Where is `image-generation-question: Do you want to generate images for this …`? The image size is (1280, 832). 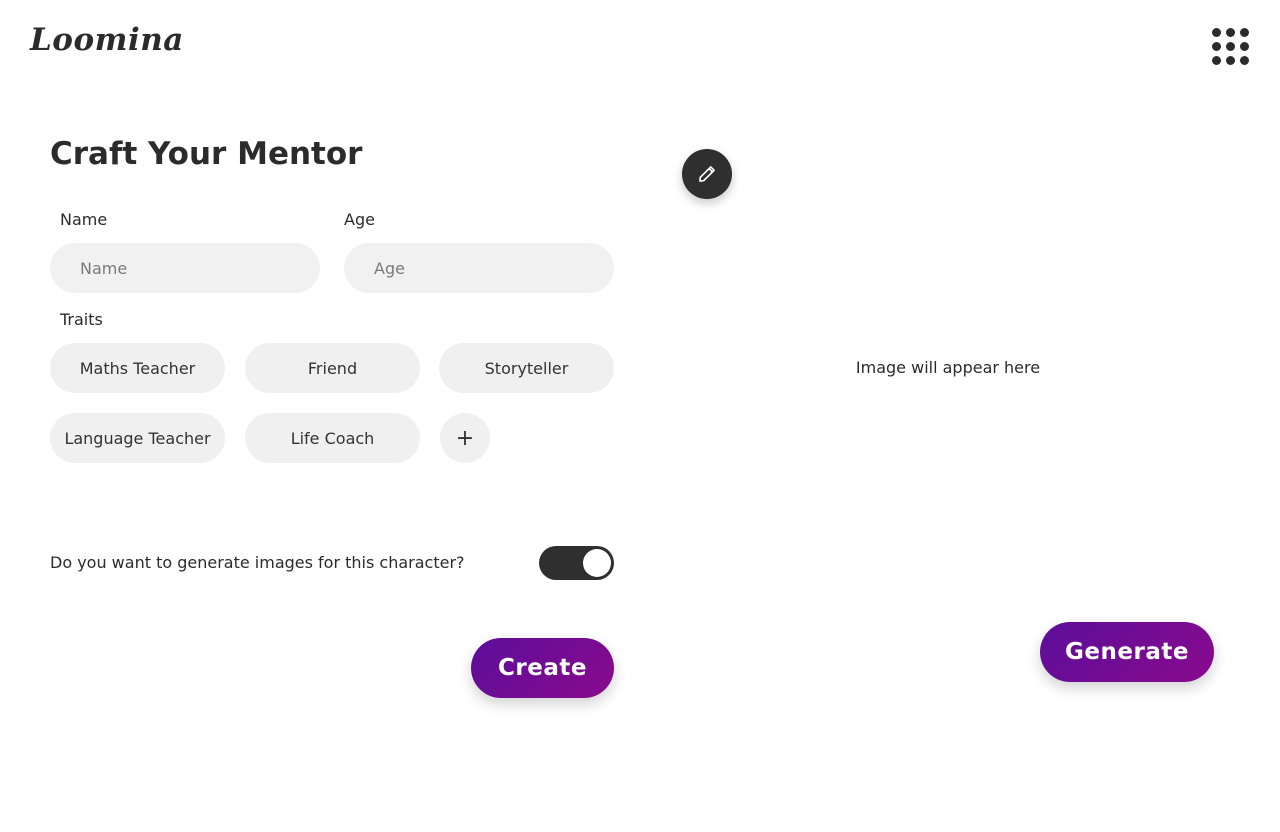
image-generation-question: Do you want to generate images for this … is located at coordinates (257, 562).